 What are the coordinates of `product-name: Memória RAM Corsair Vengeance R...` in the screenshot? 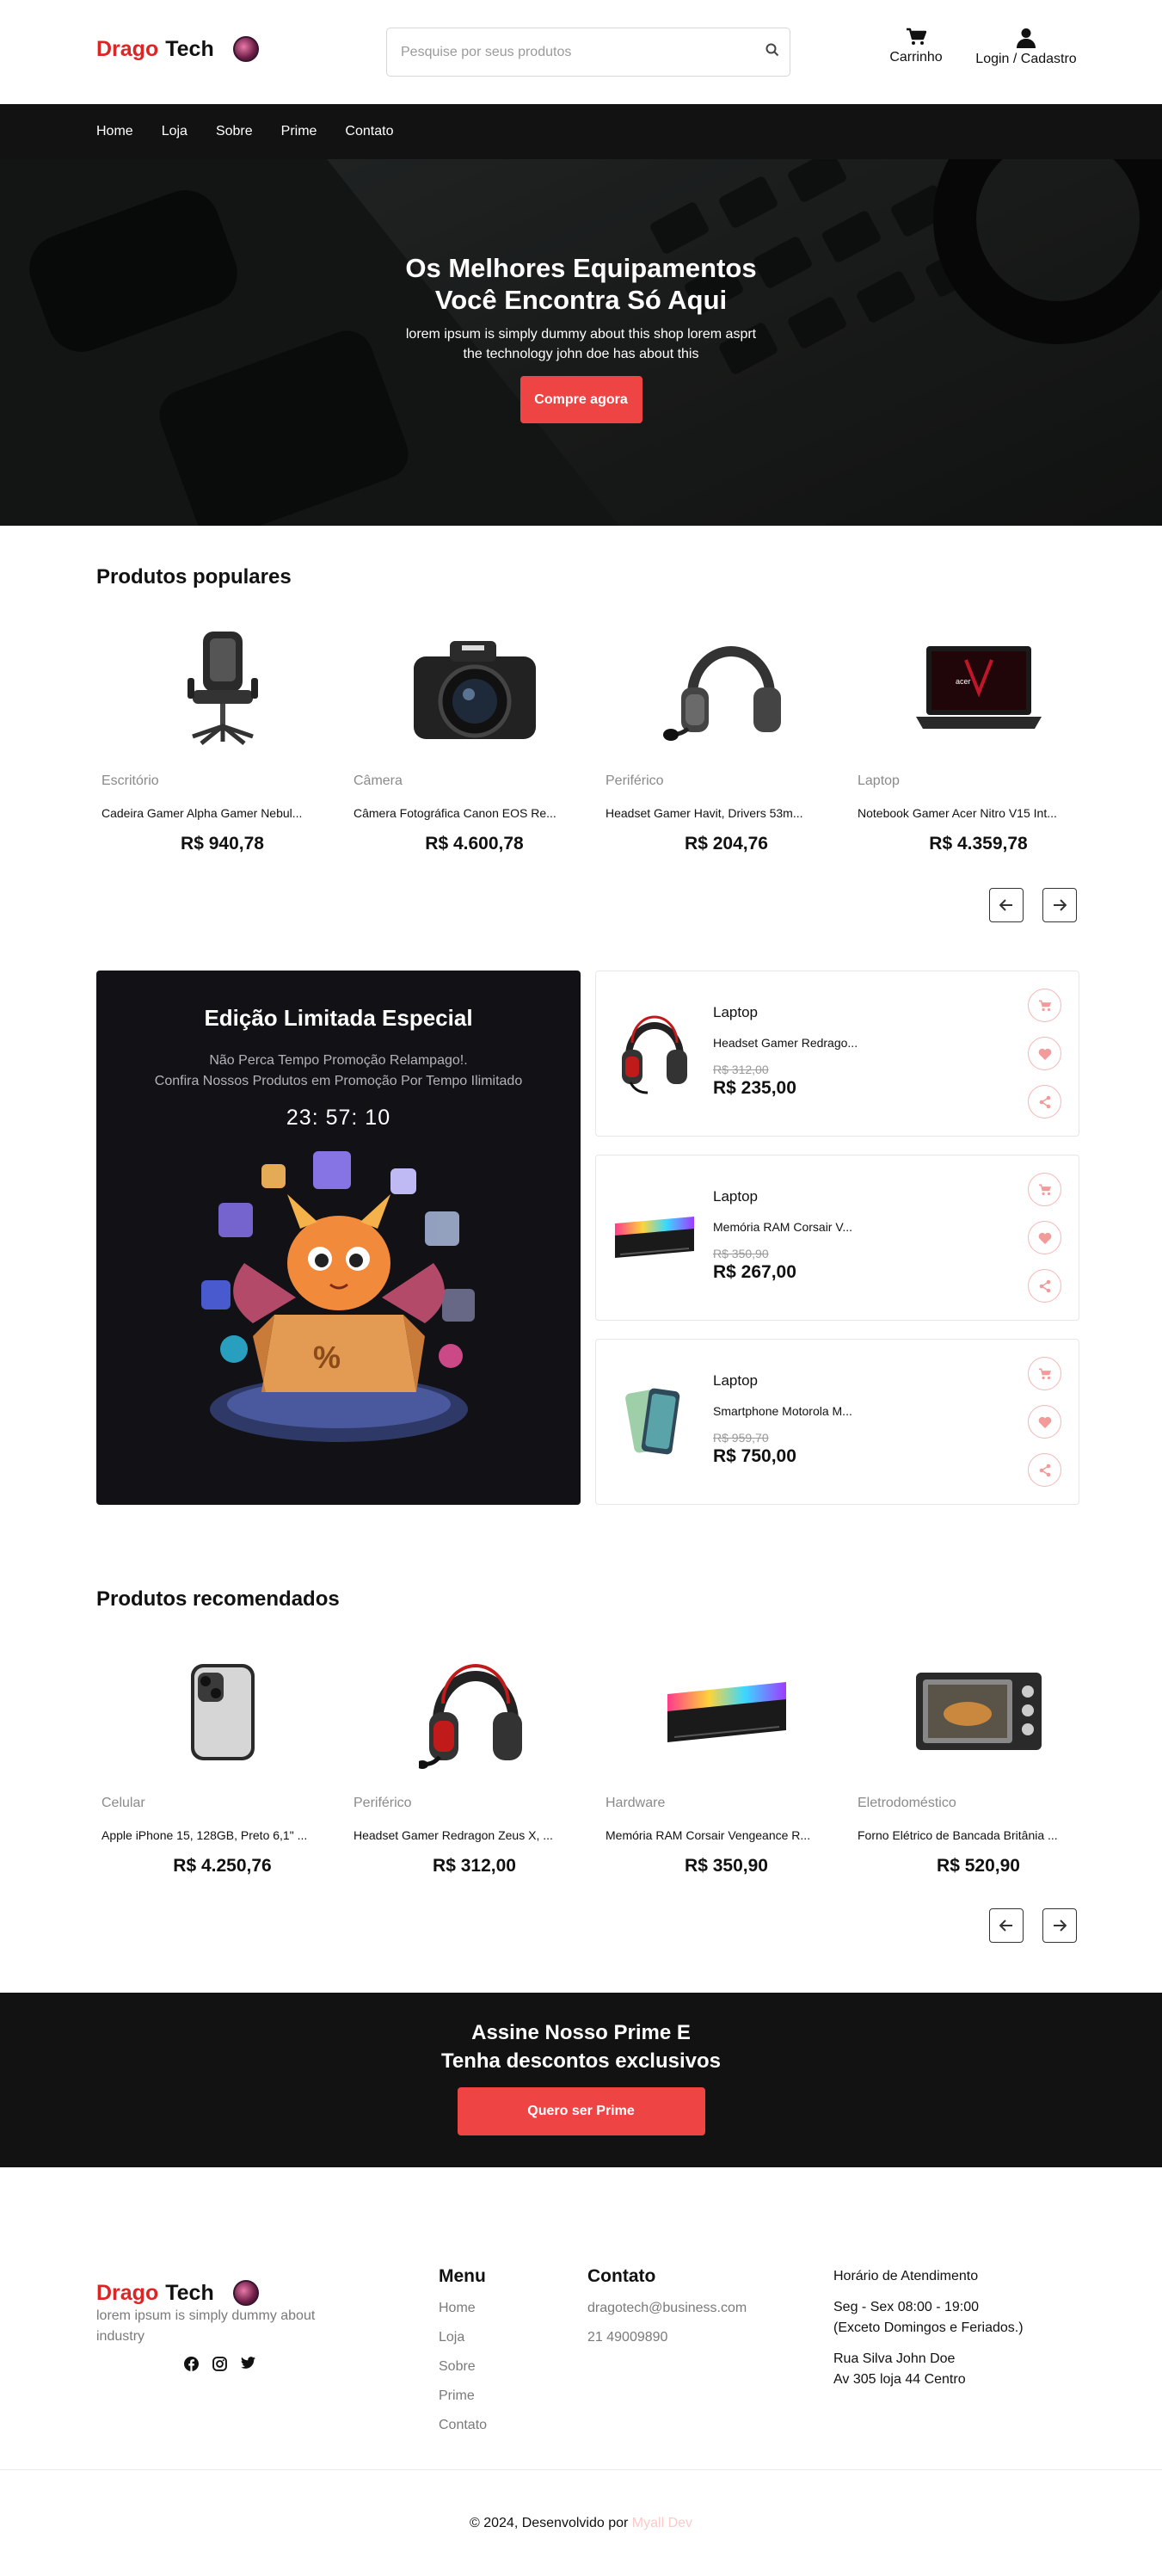 It's located at (729, 1835).